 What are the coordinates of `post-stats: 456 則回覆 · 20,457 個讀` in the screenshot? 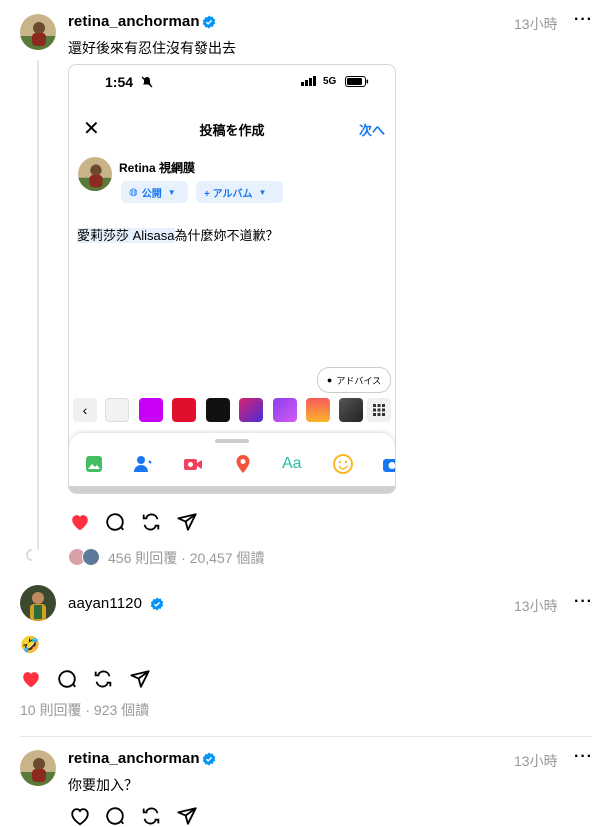 It's located at (186, 558).